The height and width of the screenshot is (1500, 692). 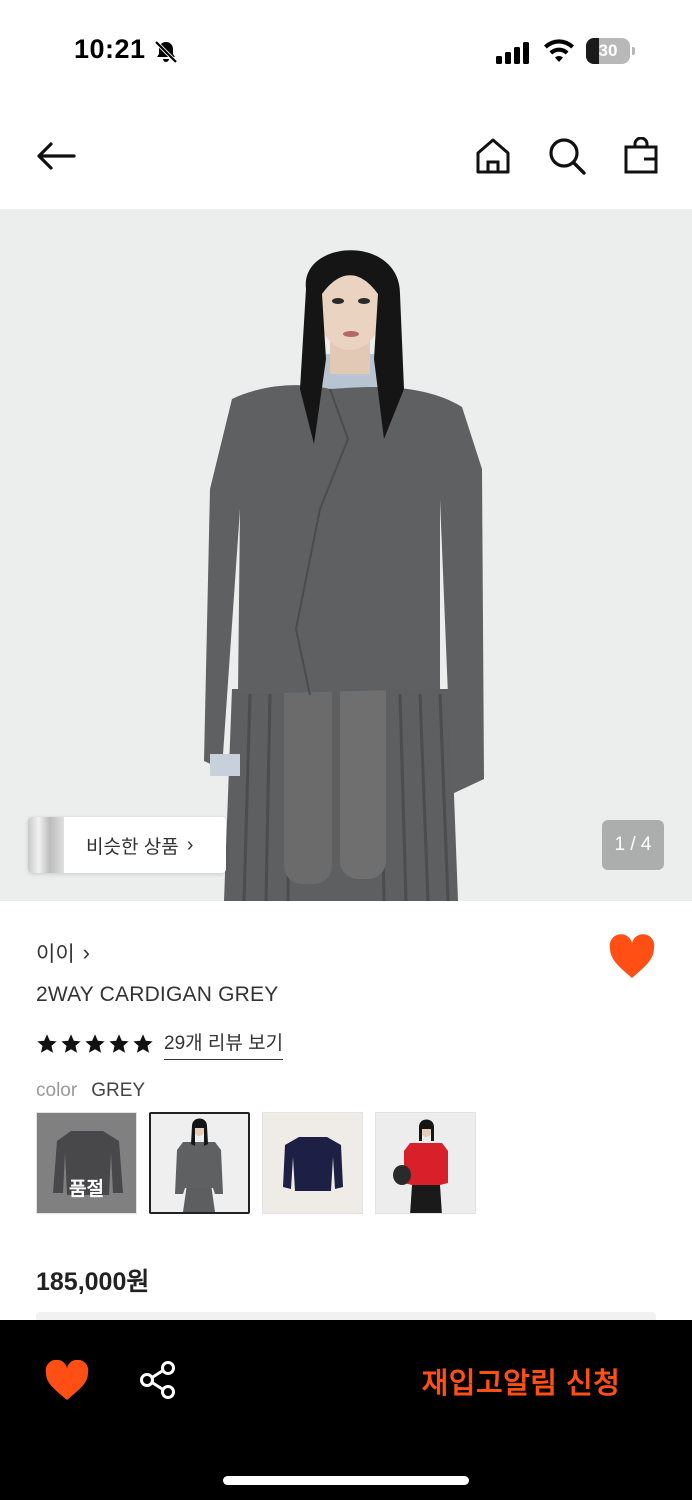 I want to click on brand-name: 이이, so click(x=55, y=954).